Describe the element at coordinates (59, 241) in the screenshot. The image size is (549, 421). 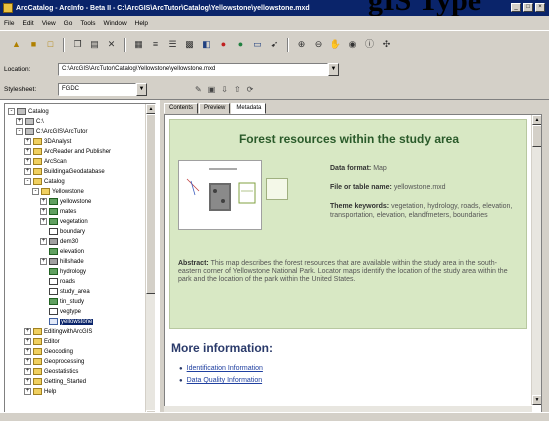
I see `tree-item: + dem30` at that location.